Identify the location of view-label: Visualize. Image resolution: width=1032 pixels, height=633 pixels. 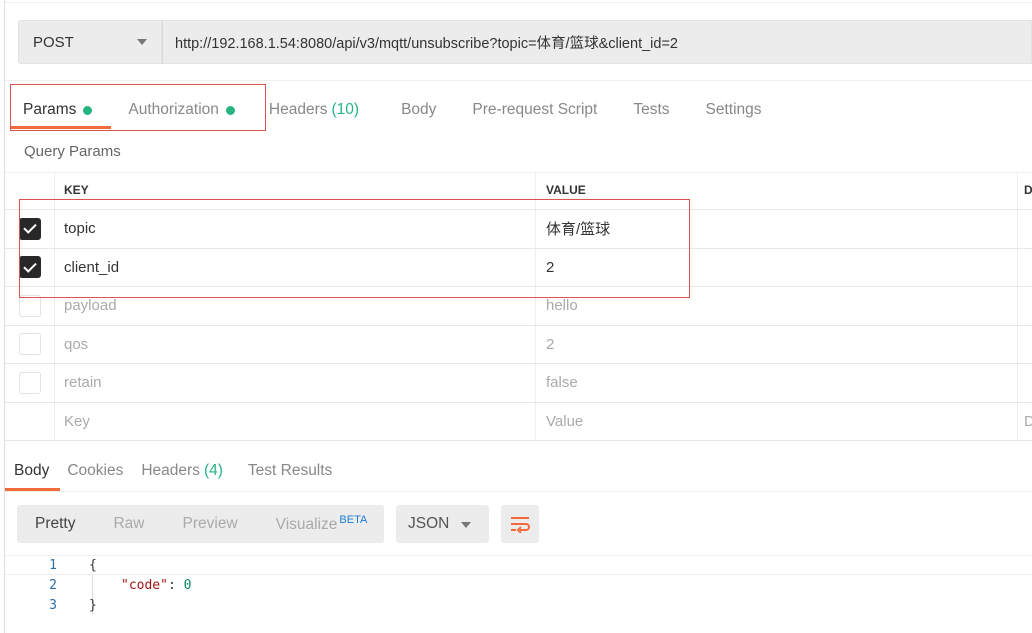
(306, 525).